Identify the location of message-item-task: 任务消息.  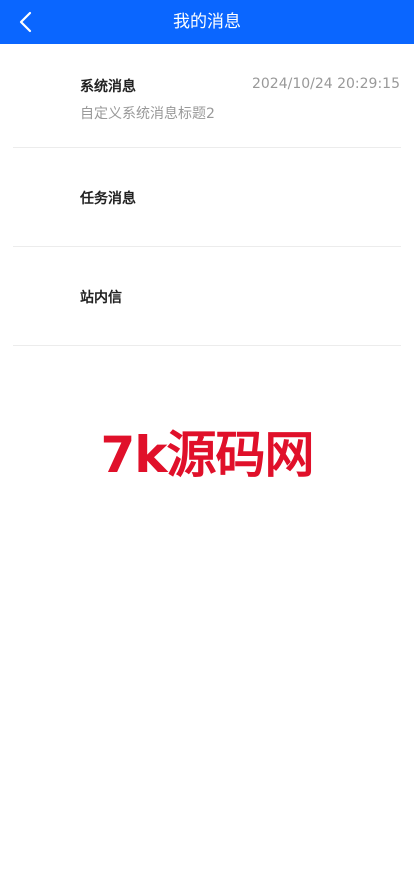
(207, 197).